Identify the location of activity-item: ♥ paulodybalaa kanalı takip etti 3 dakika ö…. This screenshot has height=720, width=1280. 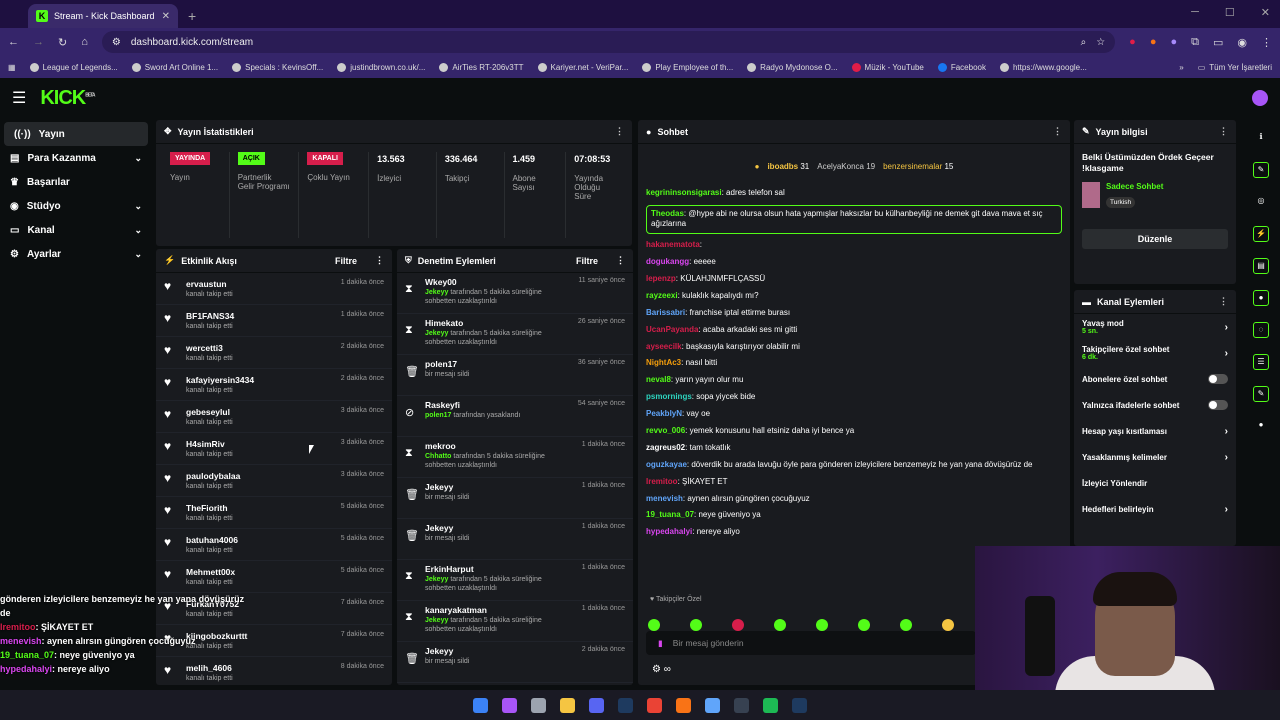
(274, 481).